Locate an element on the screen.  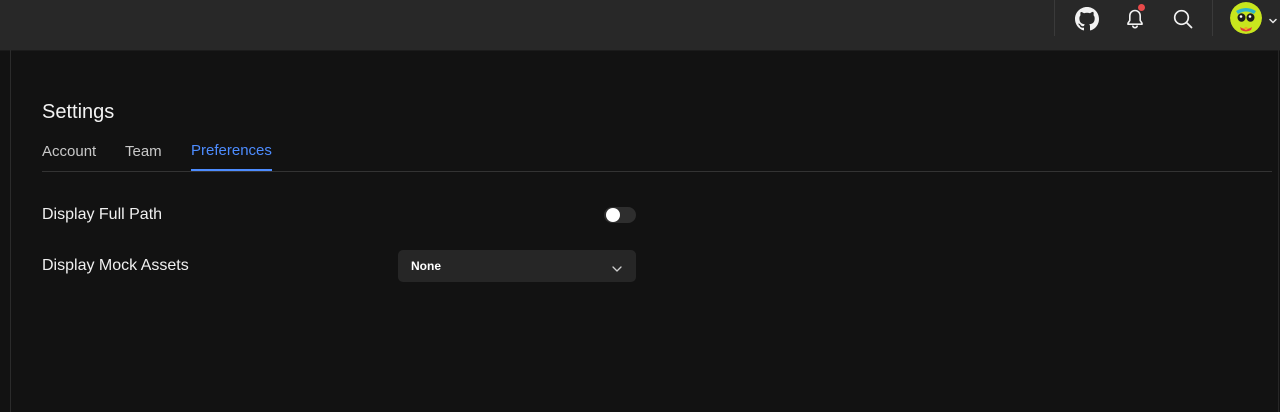
github-icon is located at coordinates (1087, 19).